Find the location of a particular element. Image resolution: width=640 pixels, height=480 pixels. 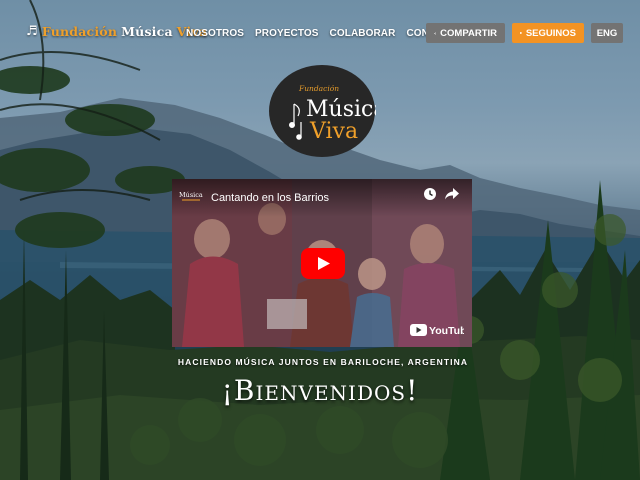

logo-big-text-2: Viva is located at coordinates (333, 131).